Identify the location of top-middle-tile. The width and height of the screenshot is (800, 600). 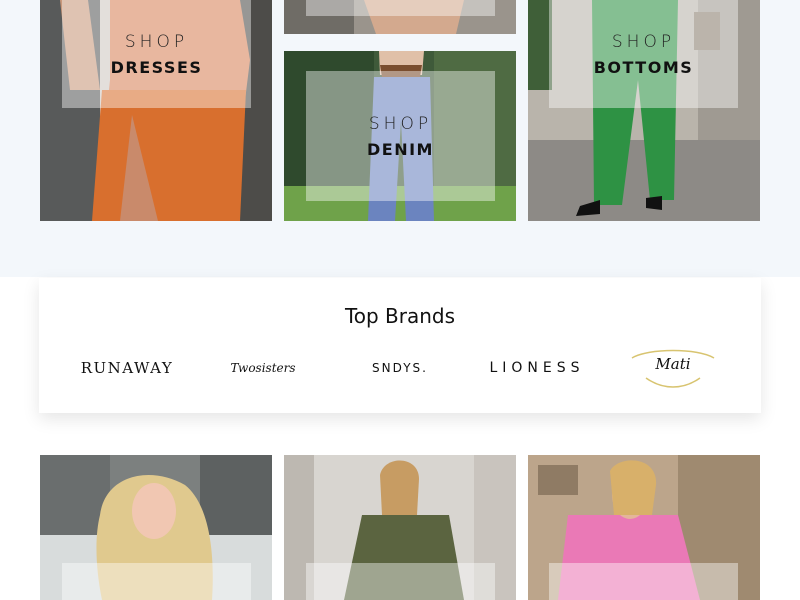
(400, 17).